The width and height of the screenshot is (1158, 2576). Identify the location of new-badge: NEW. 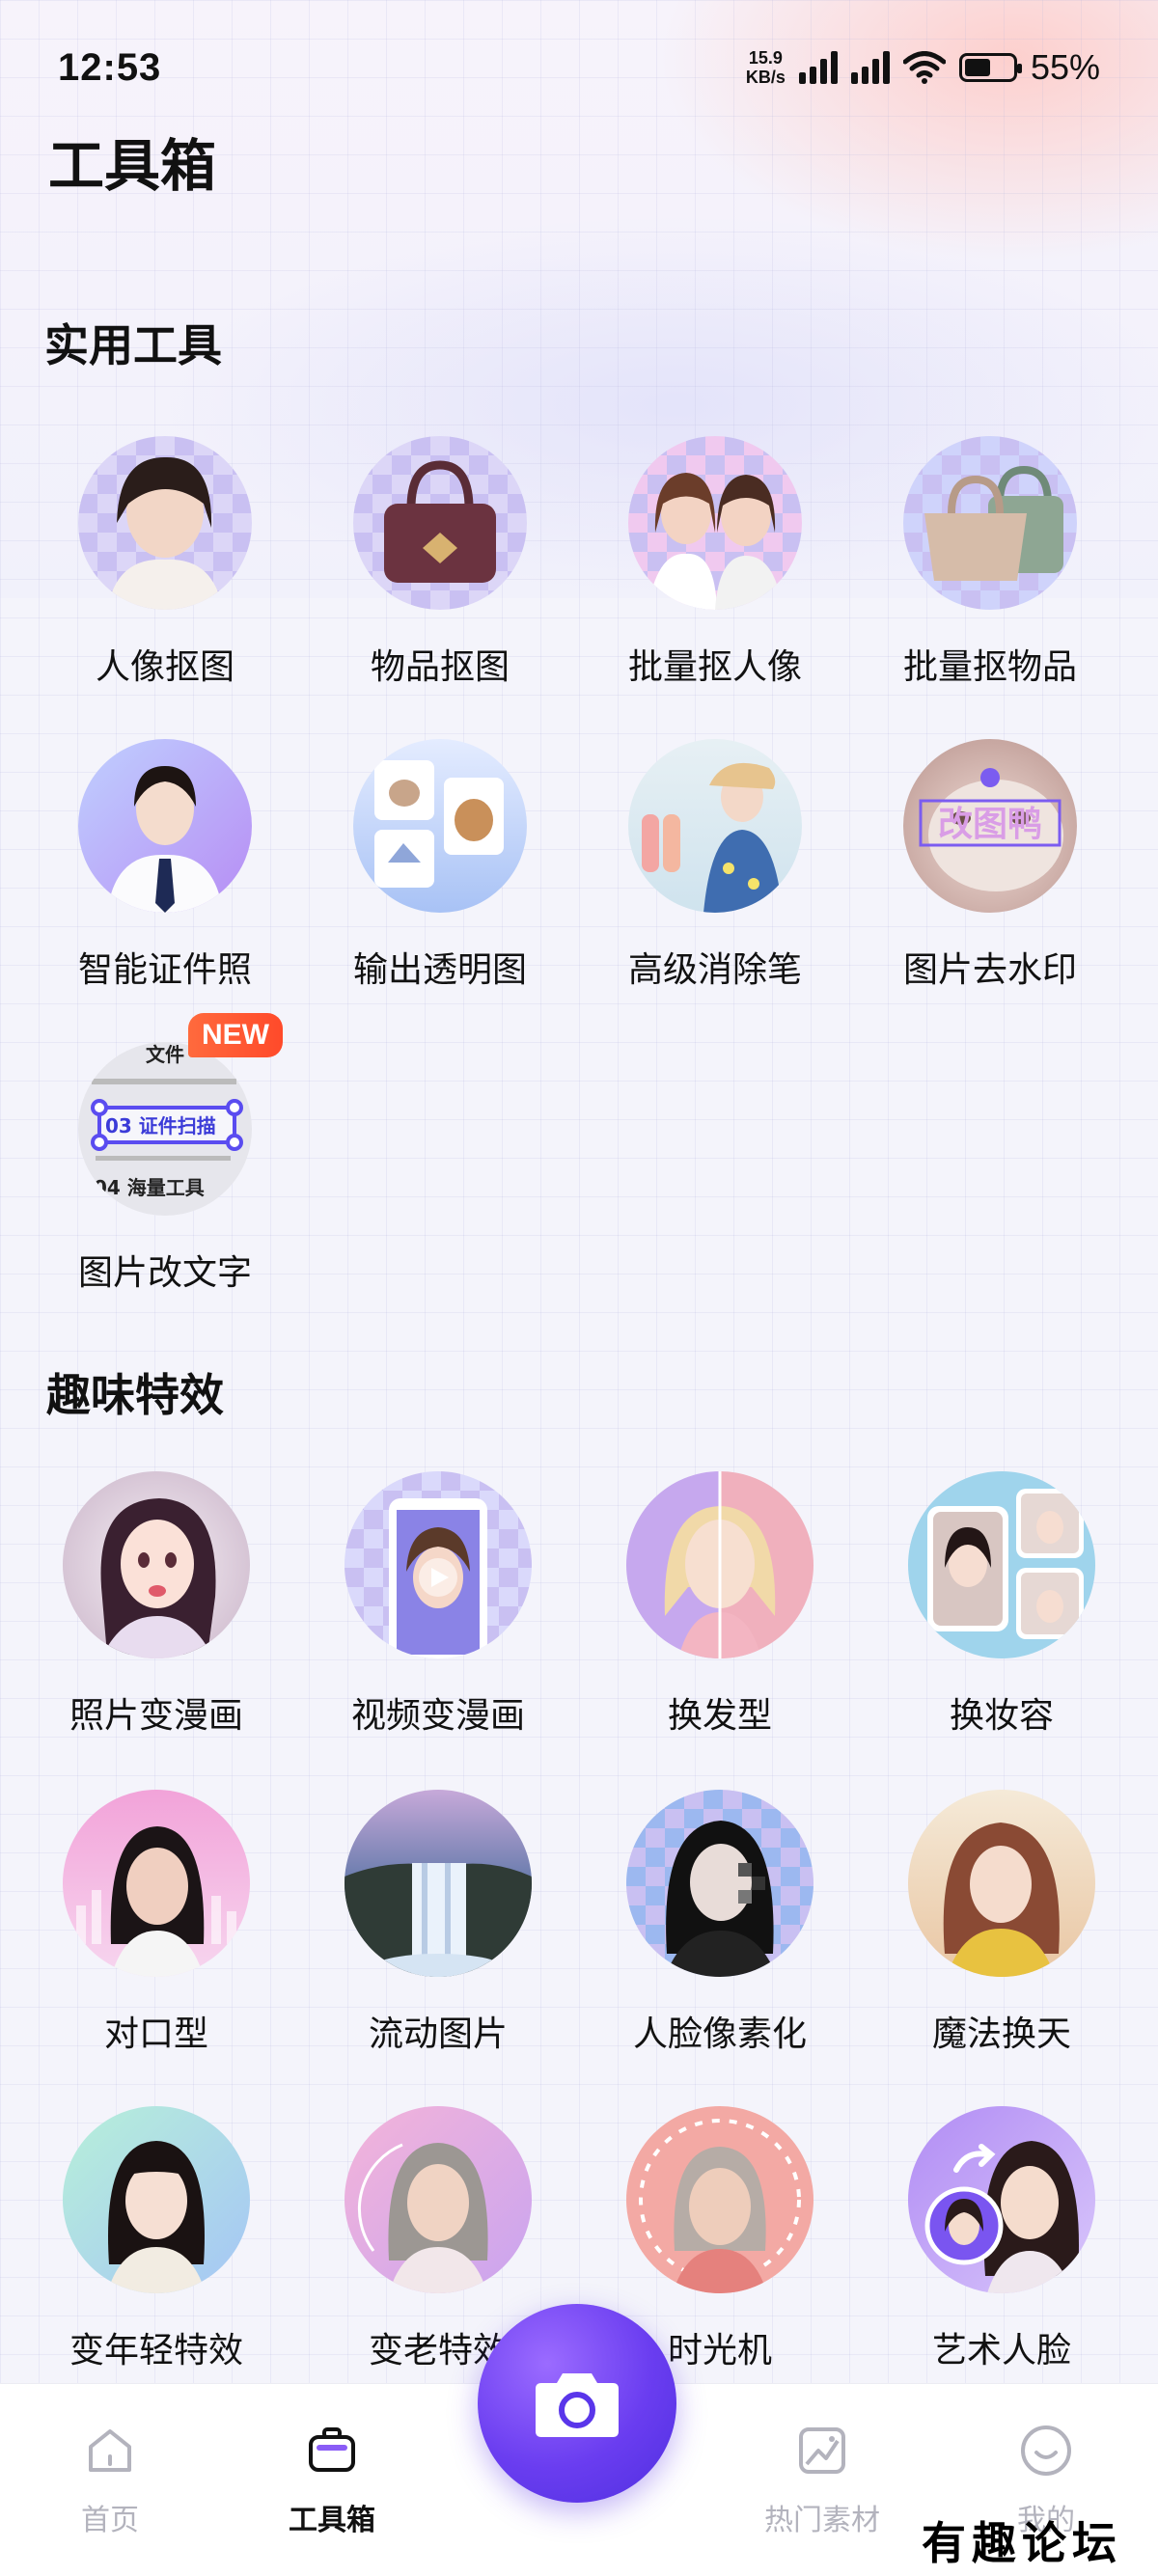
(235, 1035).